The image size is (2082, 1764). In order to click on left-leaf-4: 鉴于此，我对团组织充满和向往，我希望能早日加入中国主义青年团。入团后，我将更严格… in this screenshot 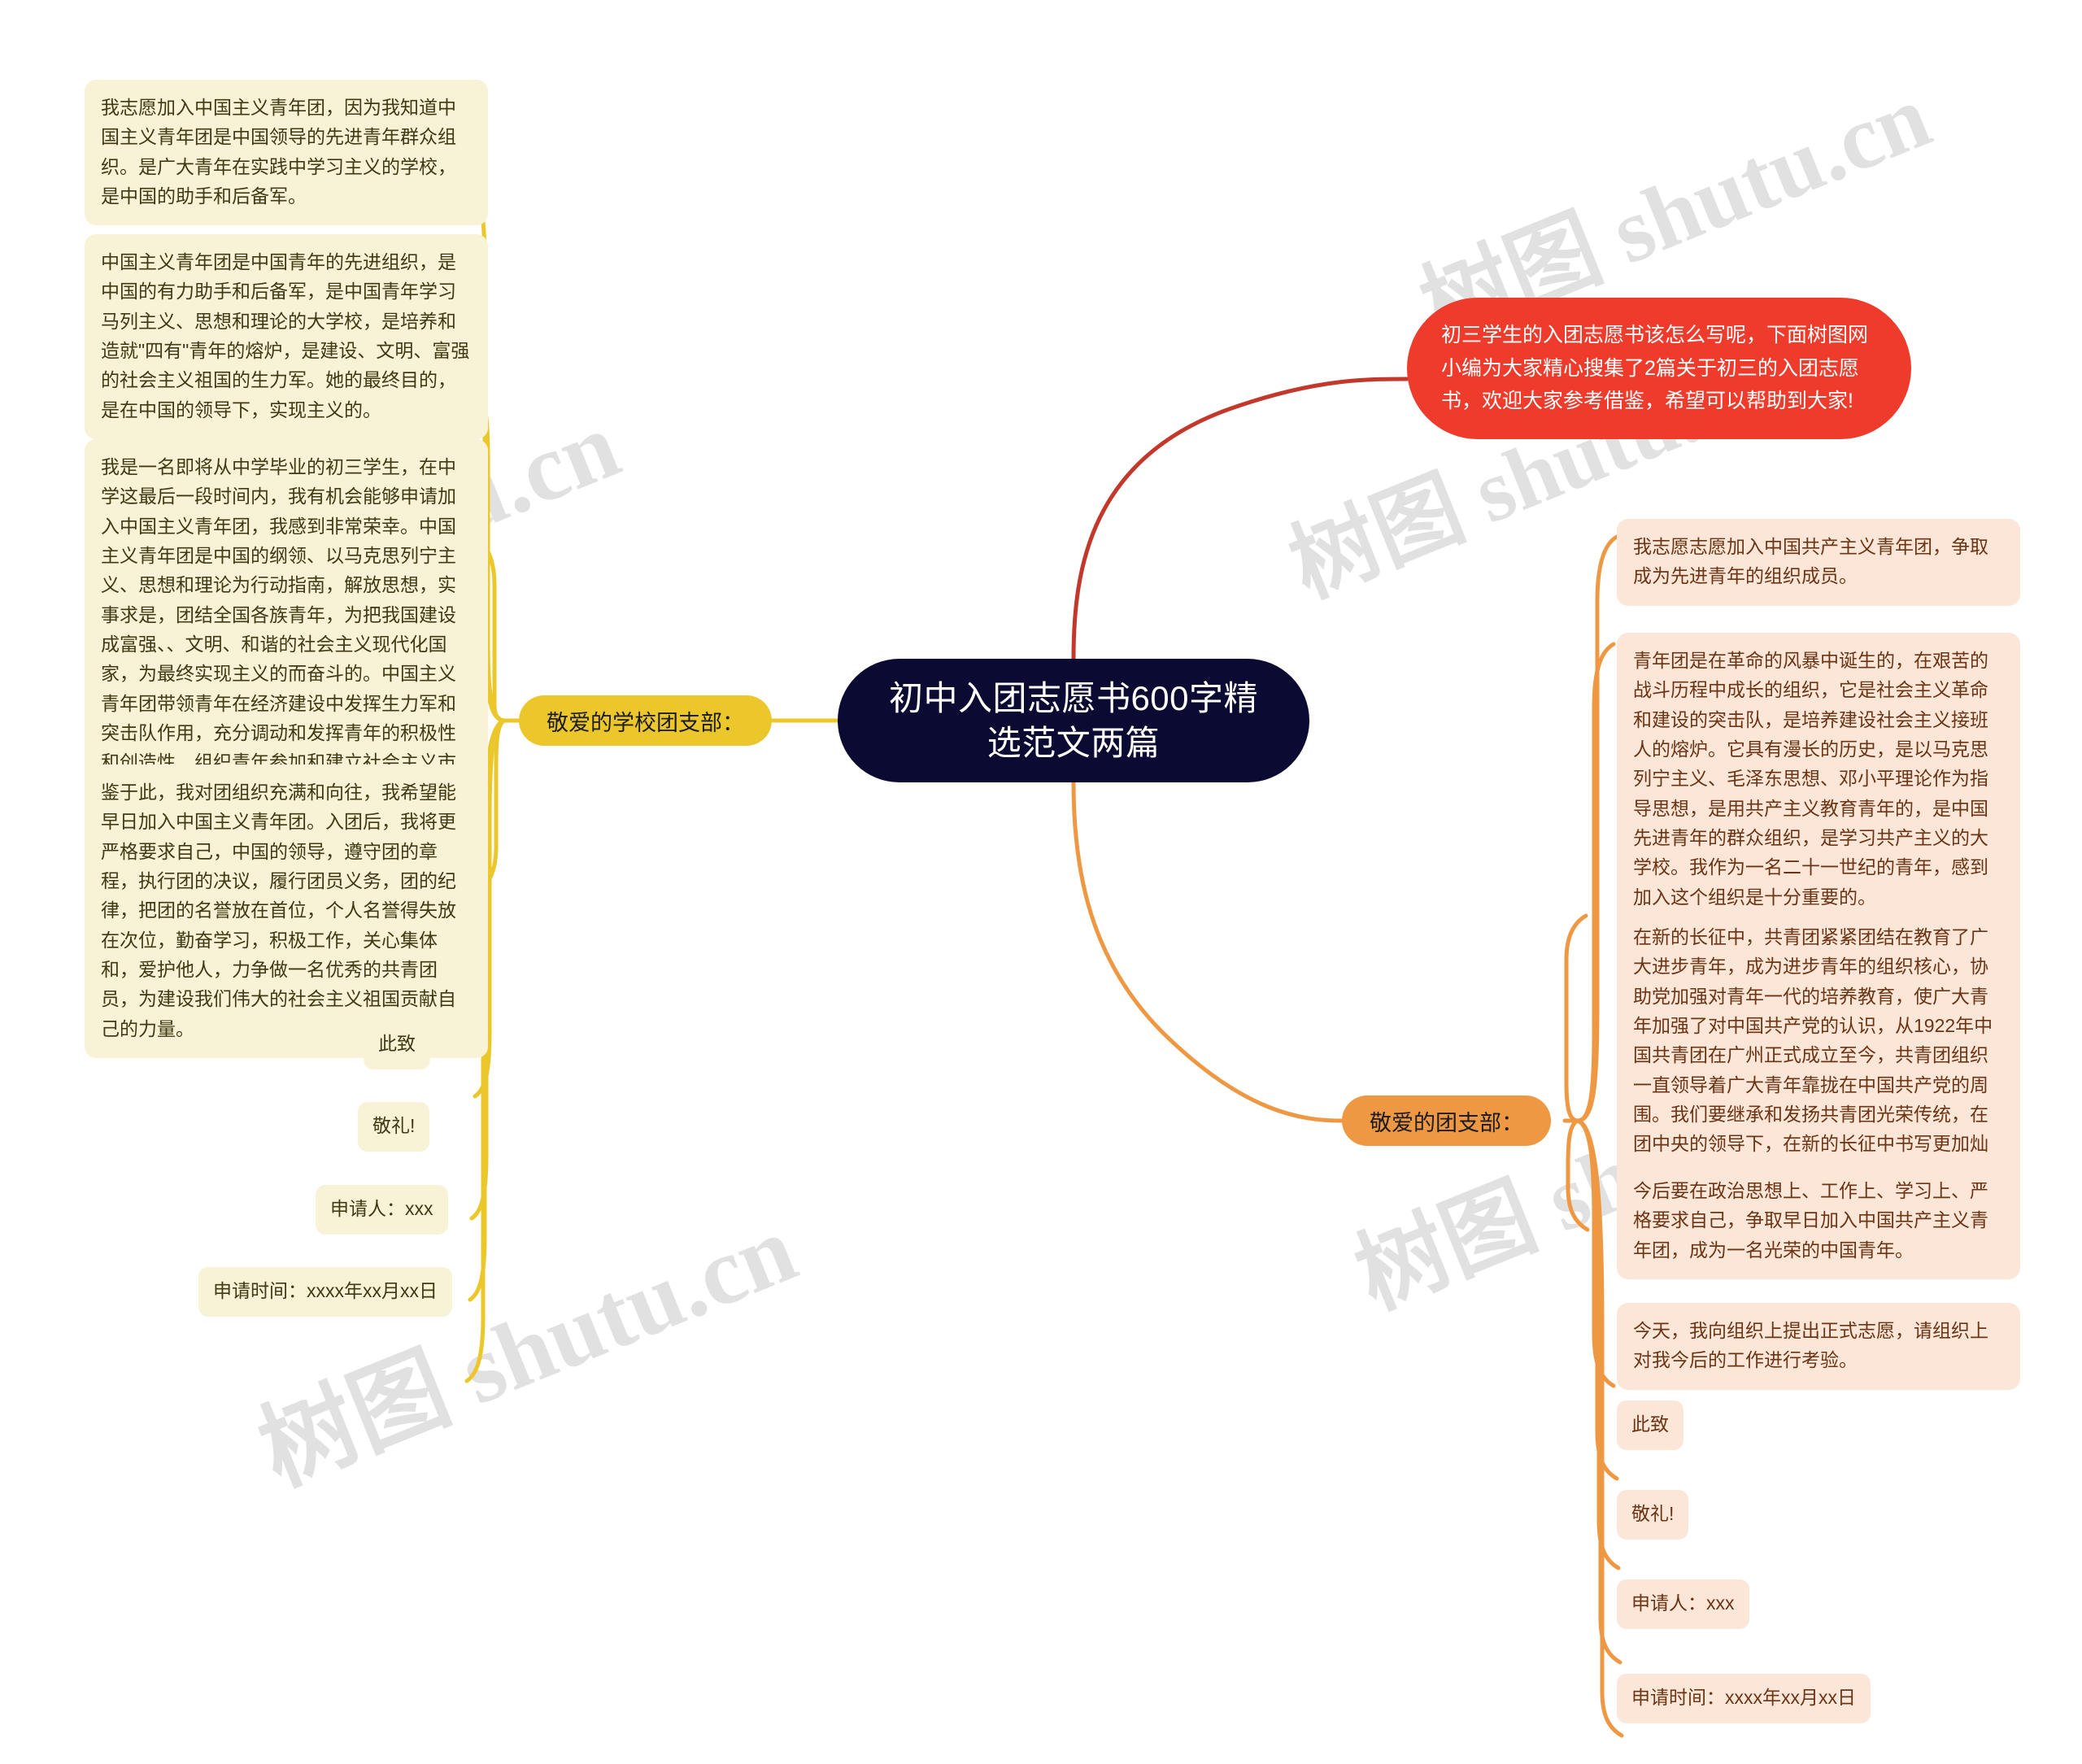, I will do `click(286, 911)`.